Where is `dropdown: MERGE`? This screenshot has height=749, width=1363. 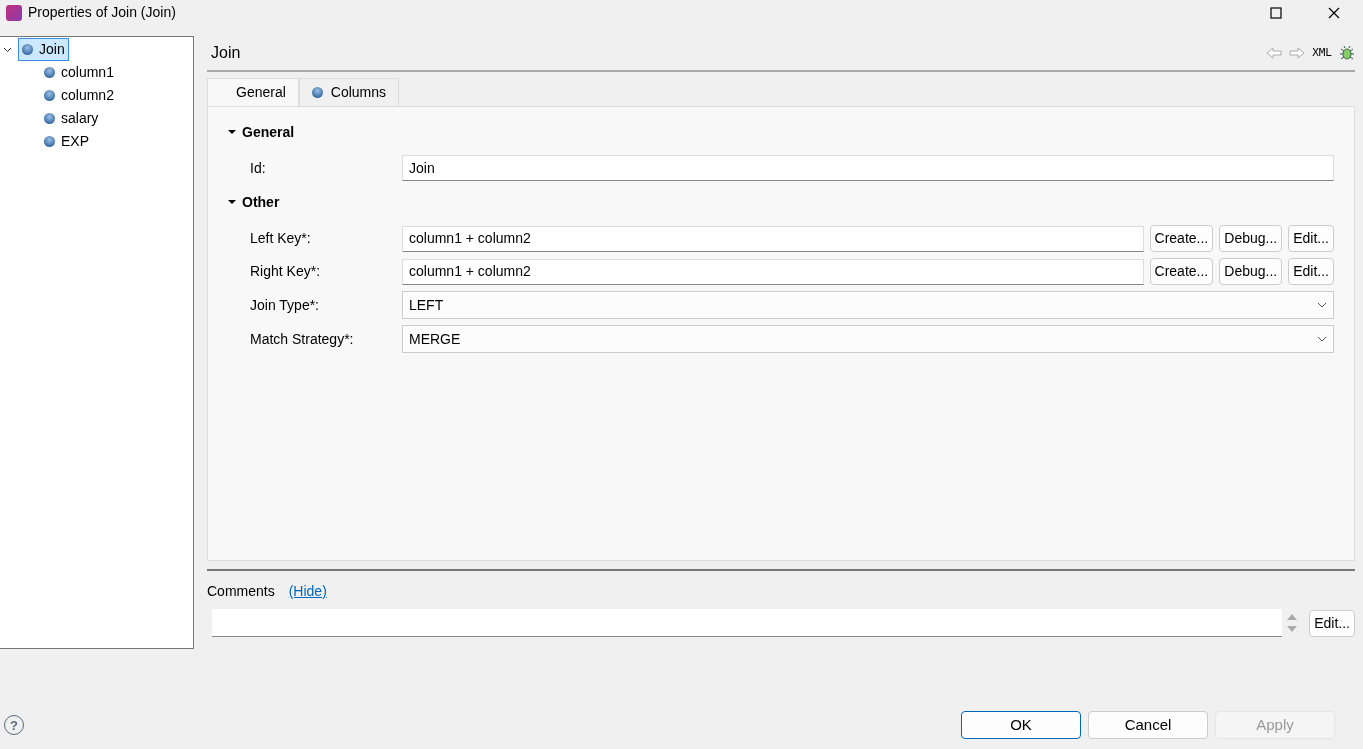 dropdown: MERGE is located at coordinates (868, 339).